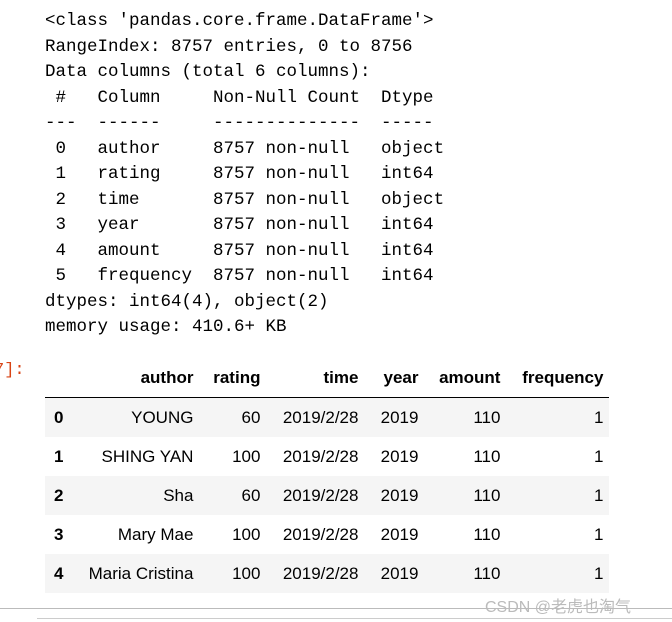  I want to click on index-header, so click(57, 378).